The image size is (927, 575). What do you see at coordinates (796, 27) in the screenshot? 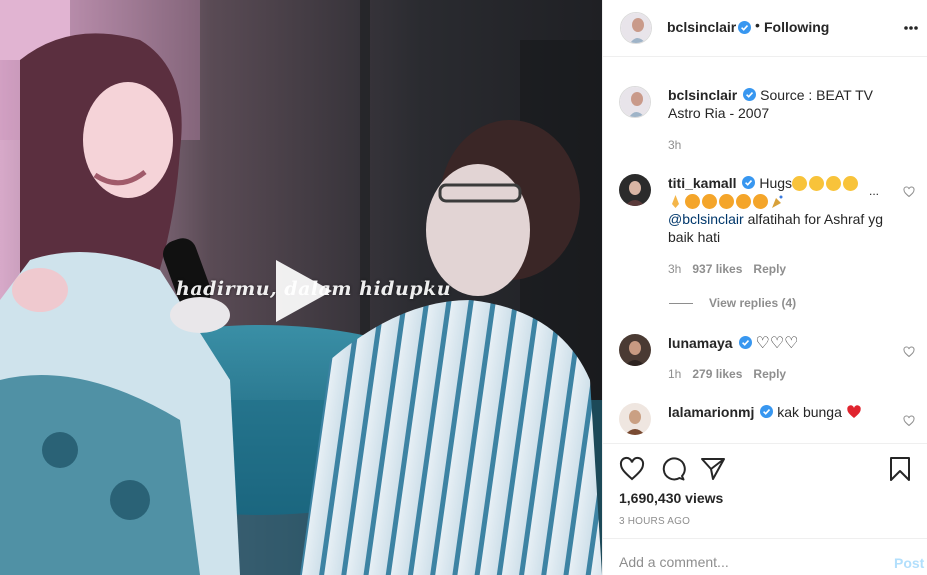
I see `following-button: Following` at bounding box center [796, 27].